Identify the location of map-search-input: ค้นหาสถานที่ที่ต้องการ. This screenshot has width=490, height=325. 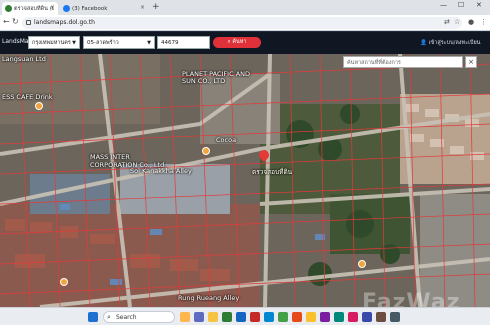
(403, 62).